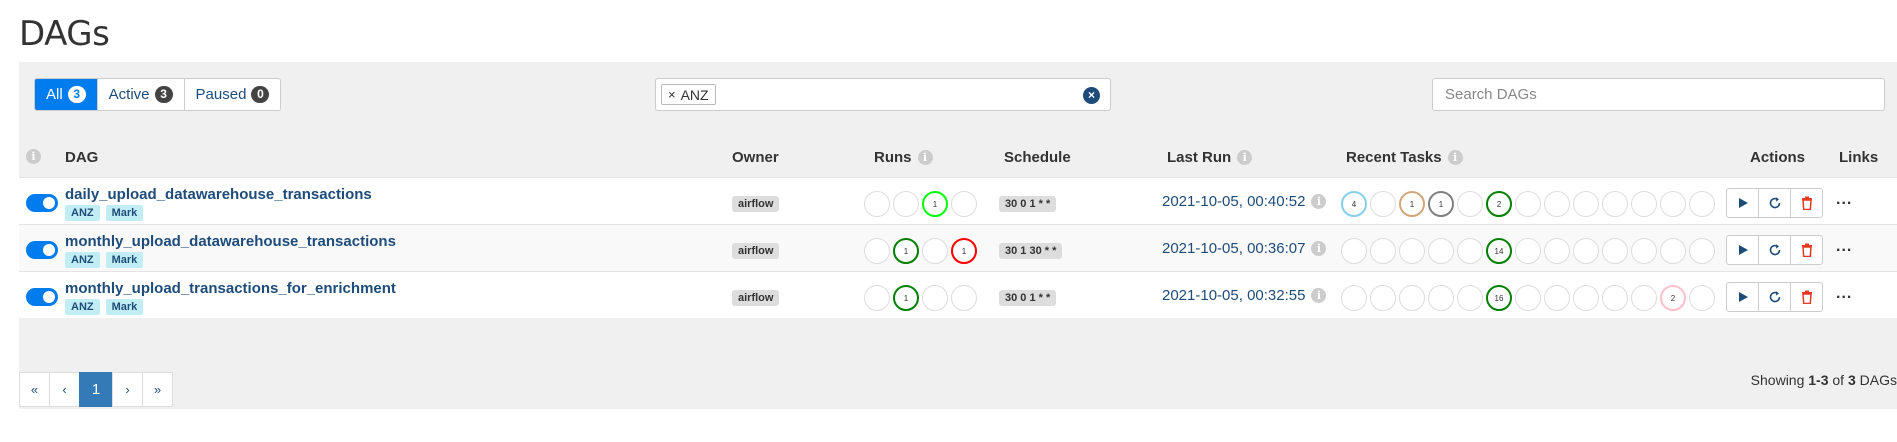  What do you see at coordinates (127, 389) in the screenshot?
I see `page-next-button: ›` at bounding box center [127, 389].